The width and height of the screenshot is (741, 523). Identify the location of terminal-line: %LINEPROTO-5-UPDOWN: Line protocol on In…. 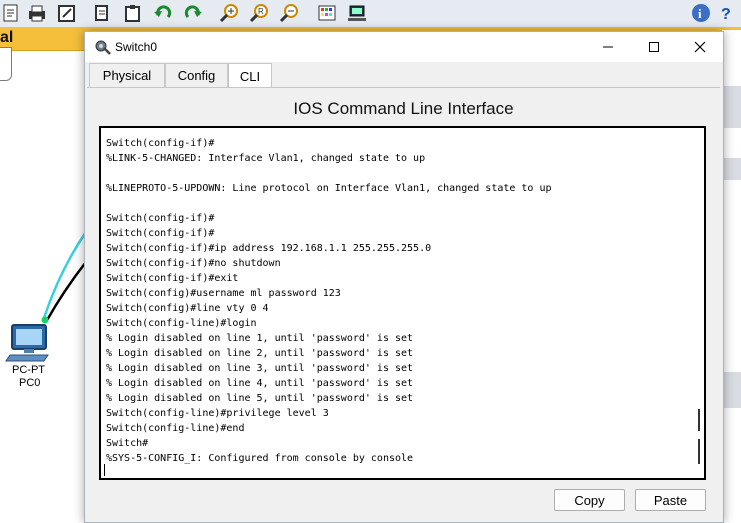
(329, 188).